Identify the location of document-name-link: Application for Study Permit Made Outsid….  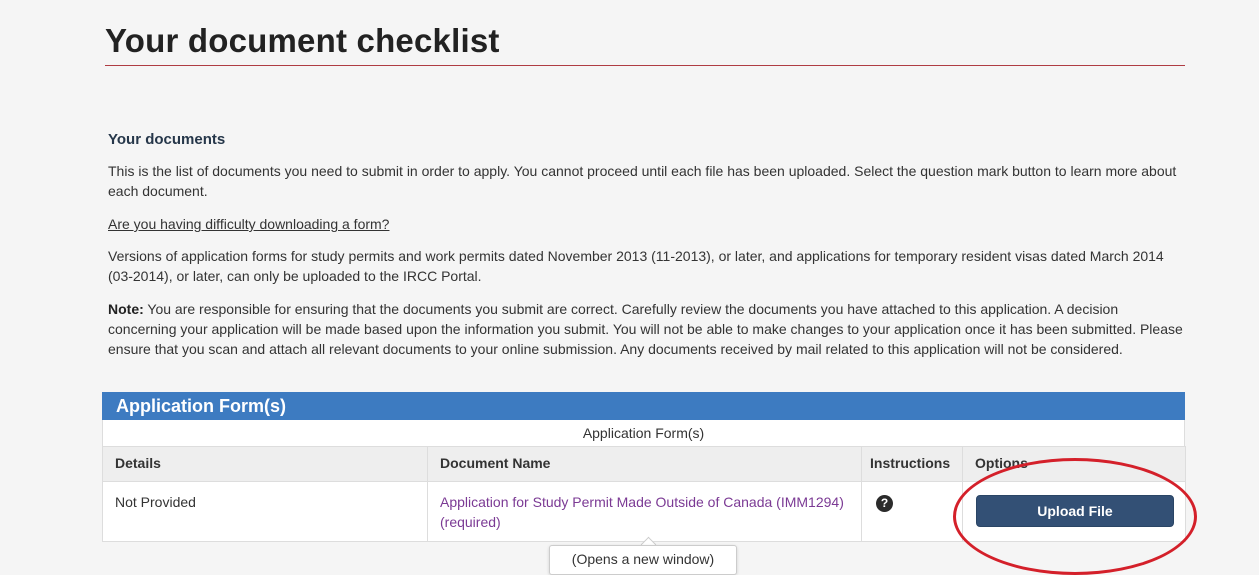
(642, 512).